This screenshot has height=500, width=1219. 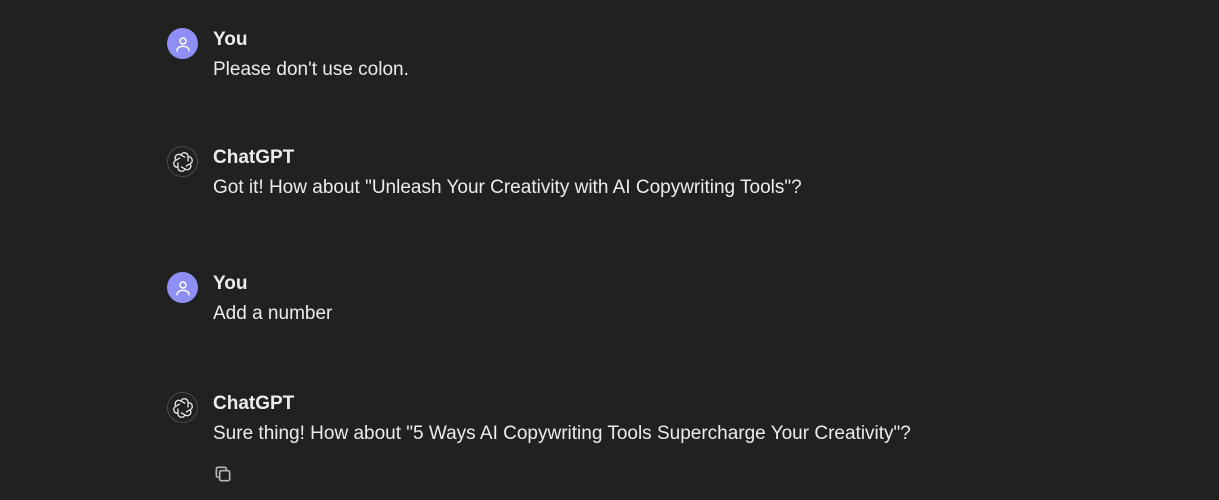 I want to click on message-text: Please don't use colon., so click(x=311, y=69).